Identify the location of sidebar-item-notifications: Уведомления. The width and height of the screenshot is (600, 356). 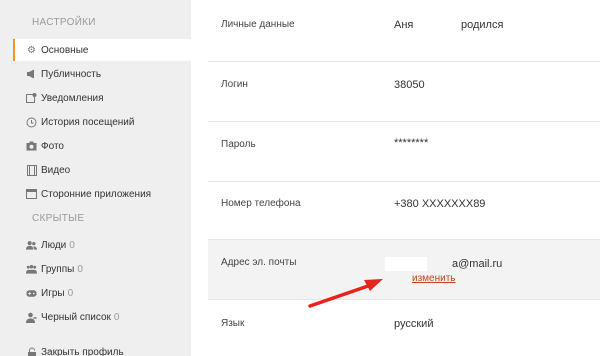
(102, 98).